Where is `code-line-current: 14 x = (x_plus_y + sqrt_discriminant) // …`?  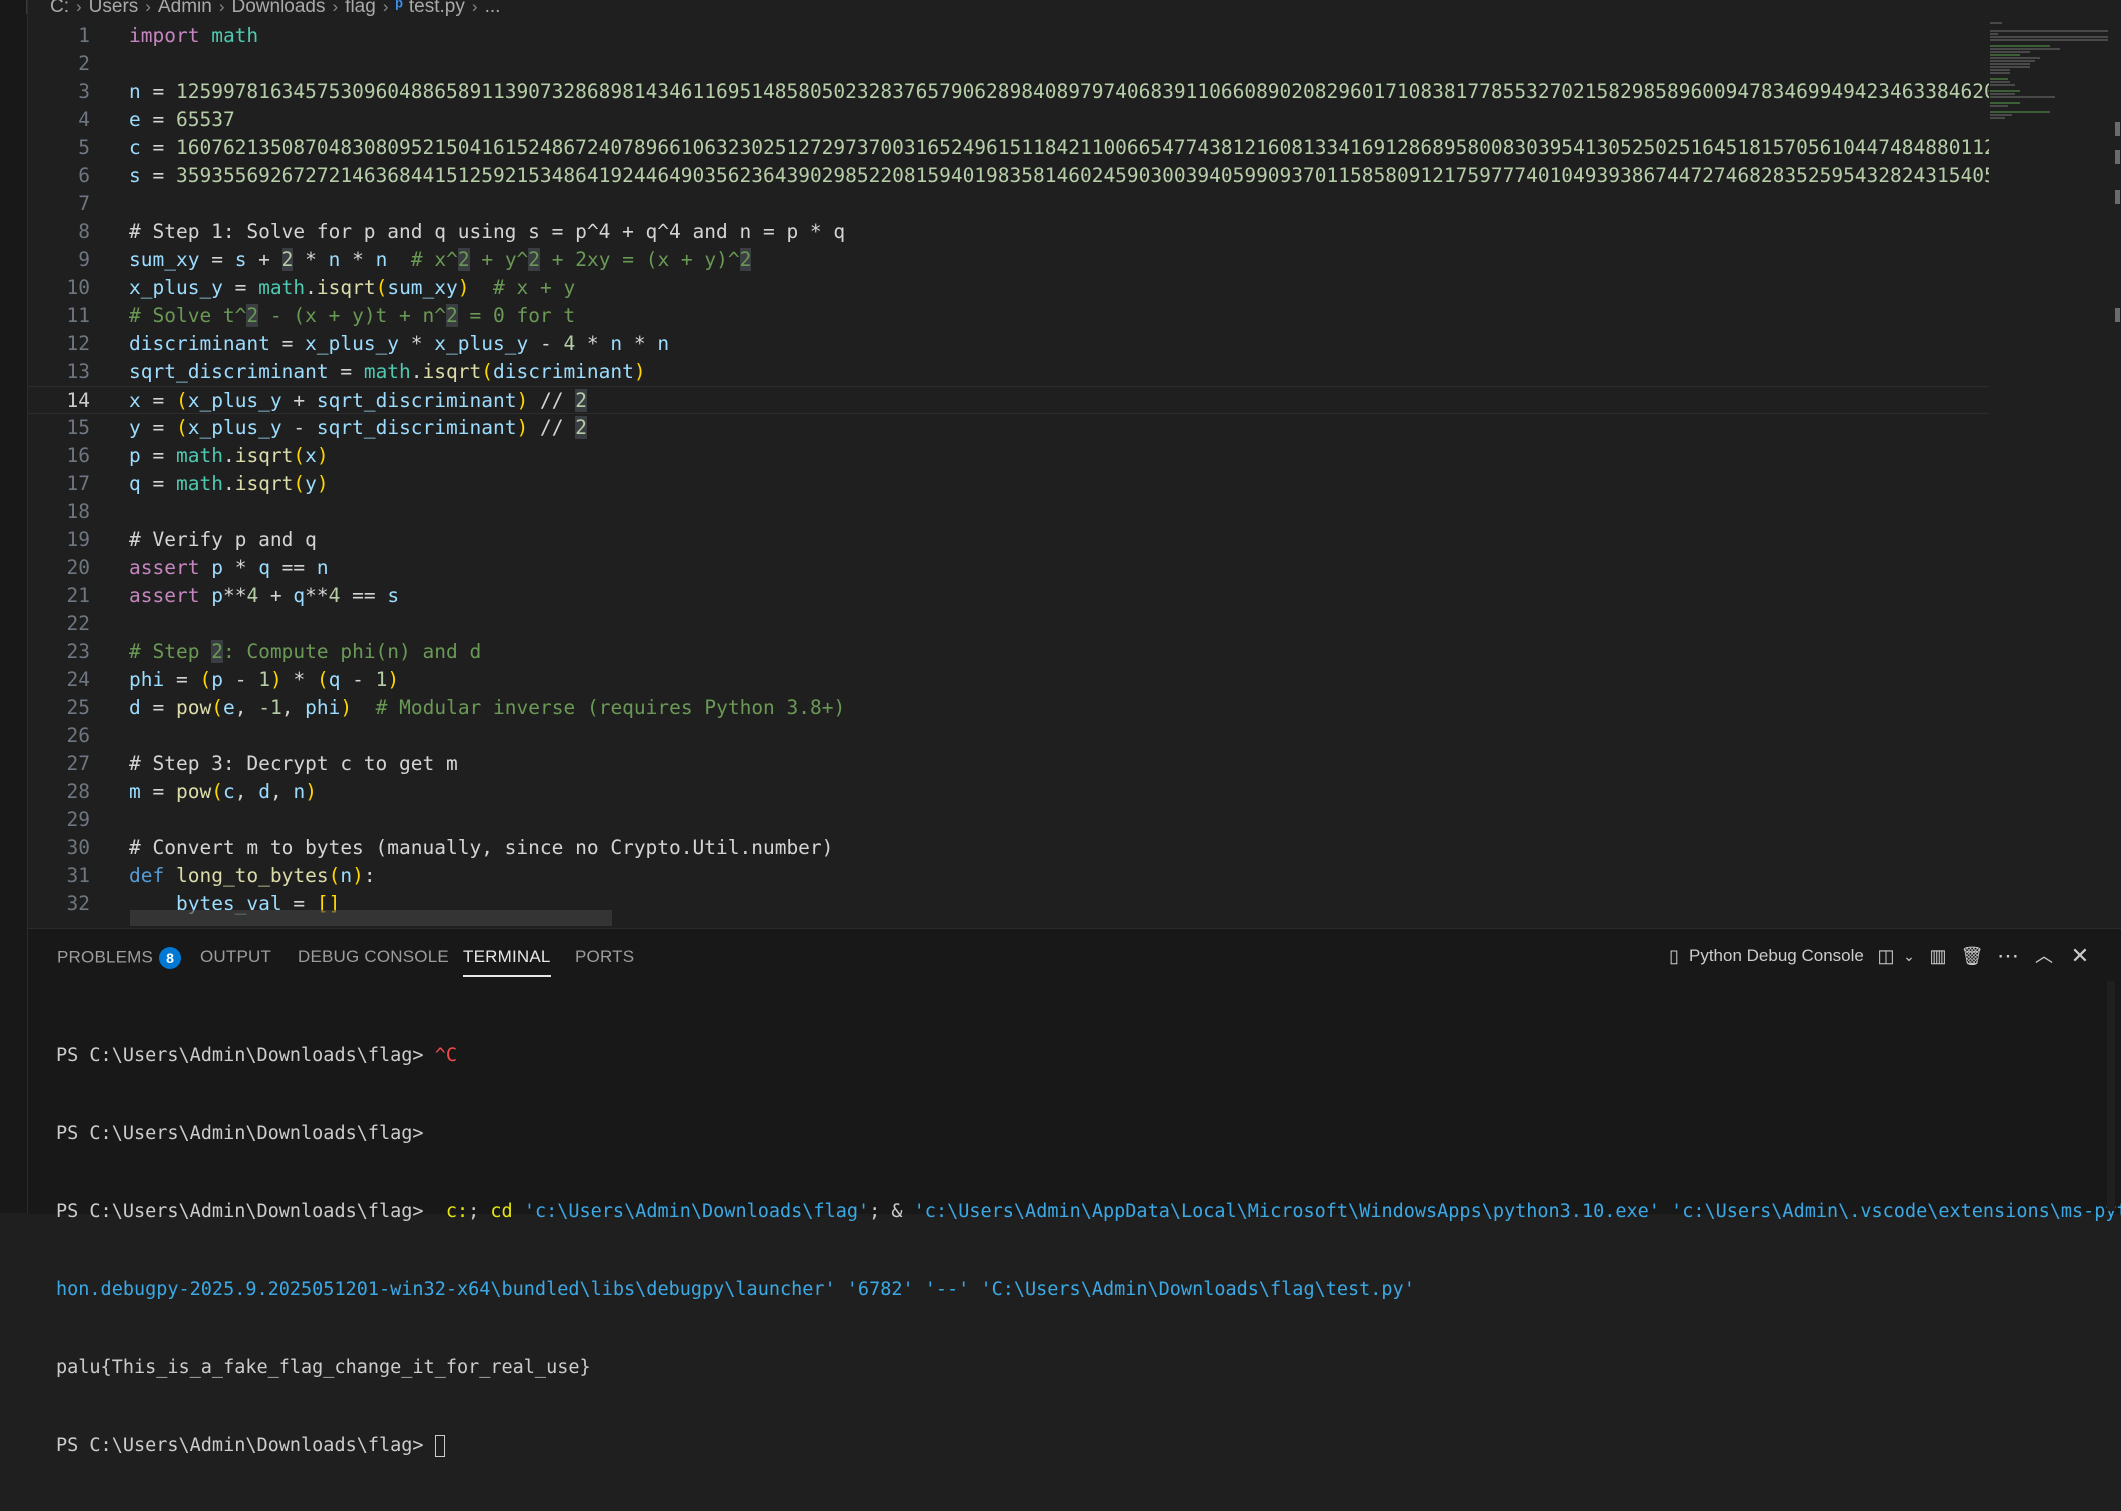
code-line-current: 14 x = (x_plus_y + sqrt_discriminant) // … is located at coordinates (1008, 400).